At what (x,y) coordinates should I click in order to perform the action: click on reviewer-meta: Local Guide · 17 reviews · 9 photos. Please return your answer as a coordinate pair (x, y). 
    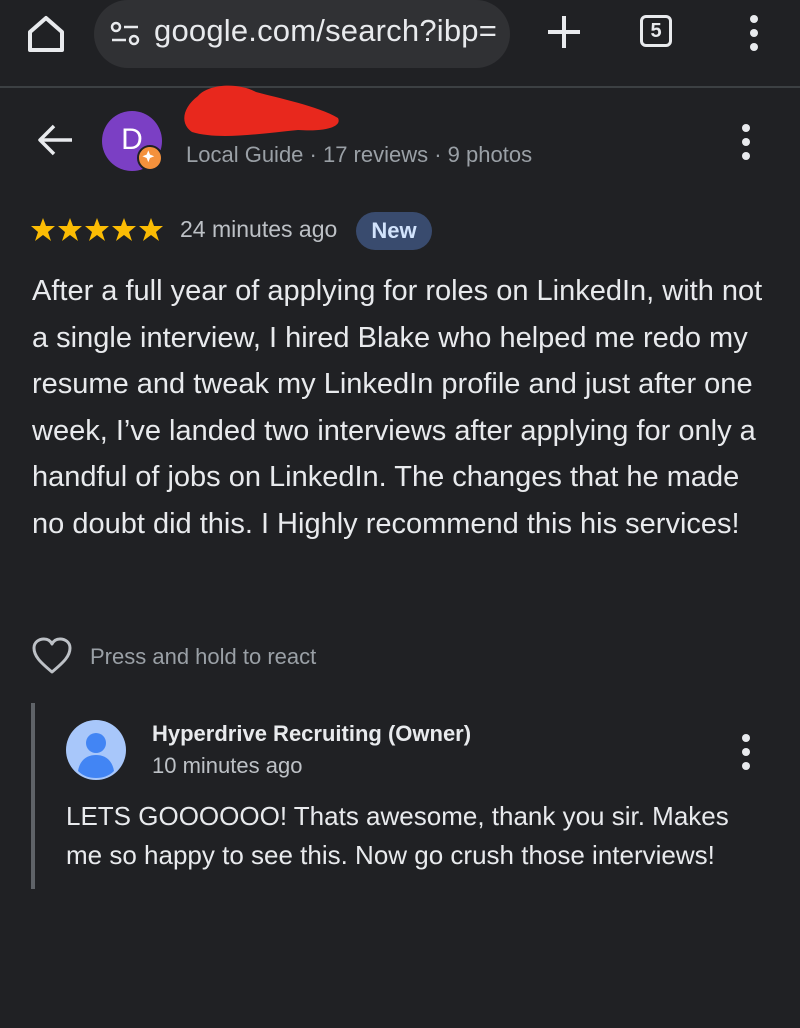
    Looking at the image, I should click on (359, 154).